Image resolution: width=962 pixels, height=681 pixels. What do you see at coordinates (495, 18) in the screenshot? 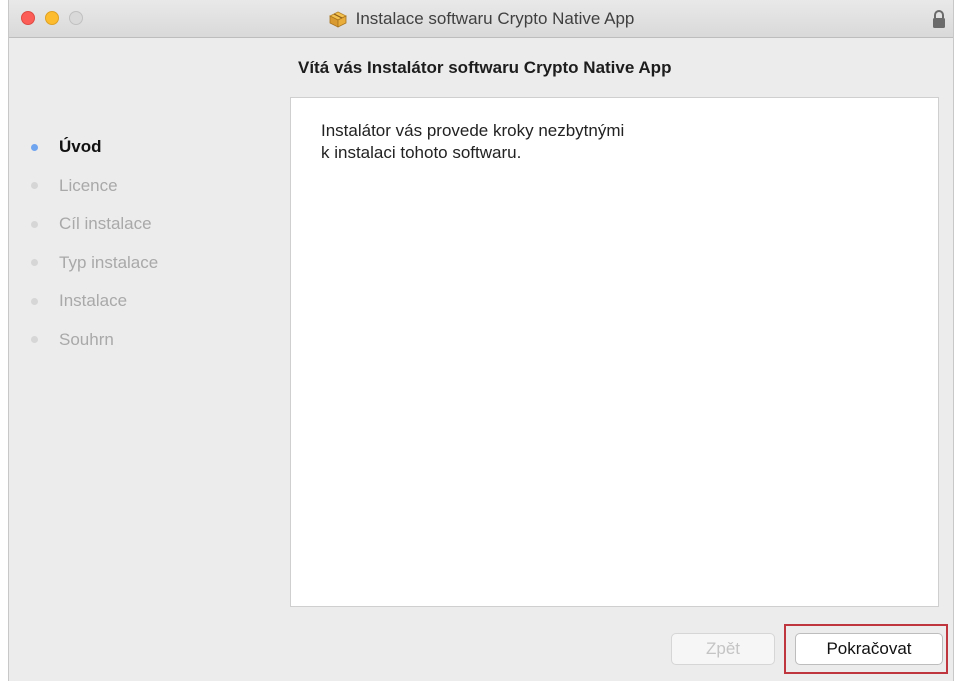
I see `window-title: Instalace softwaru Crypto Native App` at bounding box center [495, 18].